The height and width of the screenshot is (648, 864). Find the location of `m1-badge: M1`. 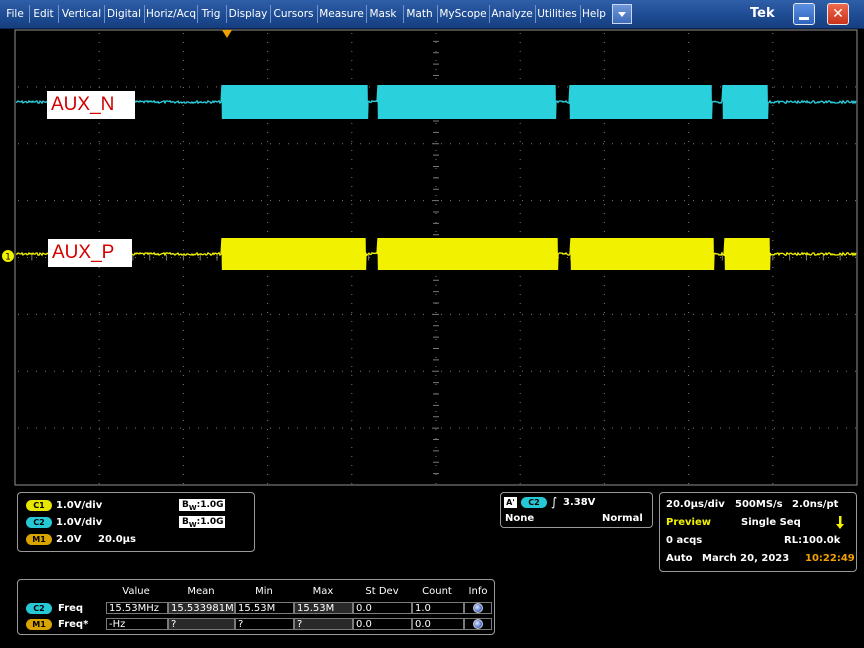

m1-badge: M1 is located at coordinates (39, 539).